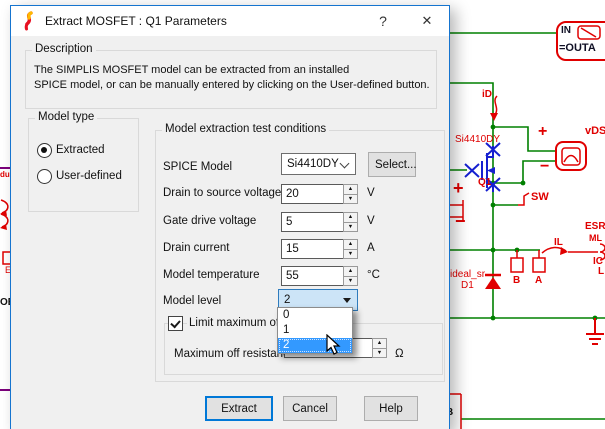 The image size is (605, 429). Describe the element at coordinates (493, 281) in the screenshot. I see `diode-d1-icon` at that location.